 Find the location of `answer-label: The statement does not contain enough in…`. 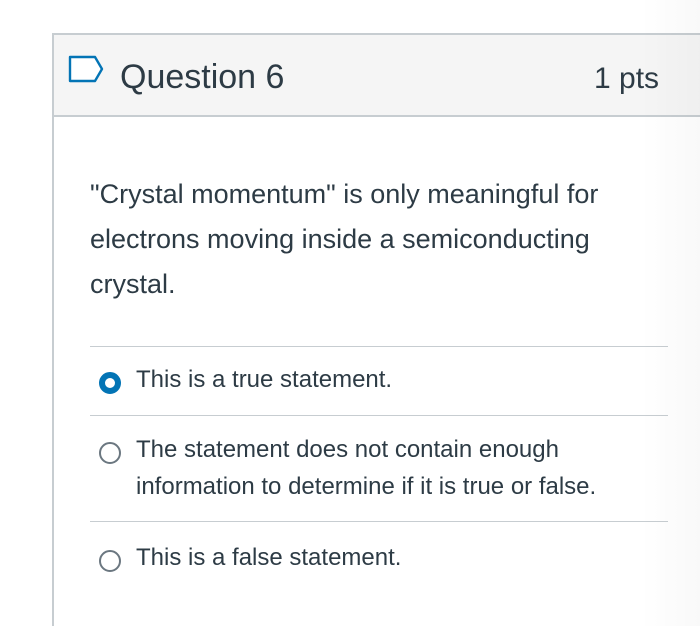

answer-label: The statement does not contain enough in… is located at coordinates (366, 468).